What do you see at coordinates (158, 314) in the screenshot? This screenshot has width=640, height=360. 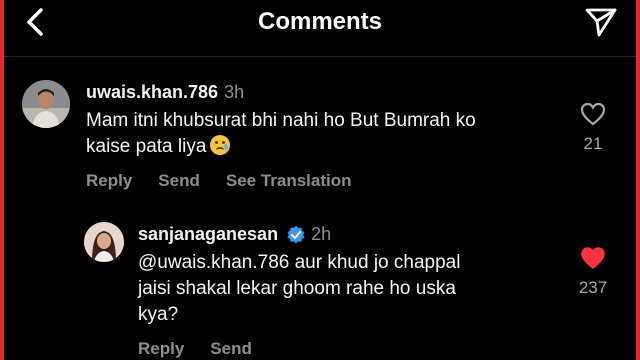 I see `comment-line: kya?` at bounding box center [158, 314].